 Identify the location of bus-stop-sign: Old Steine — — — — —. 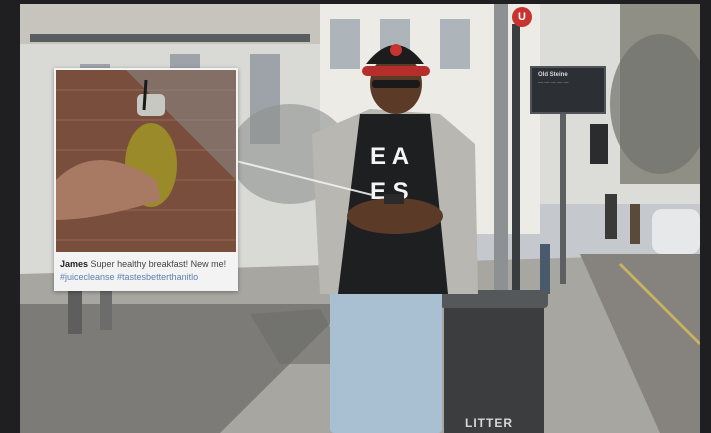
(568, 90).